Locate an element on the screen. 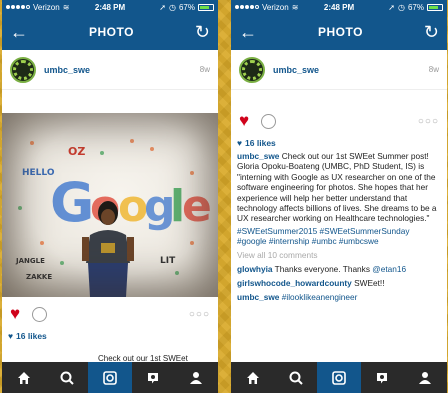 The image size is (448, 393). comment-item: umbc_swe #ilooklikeanengineer is located at coordinates (339, 297).